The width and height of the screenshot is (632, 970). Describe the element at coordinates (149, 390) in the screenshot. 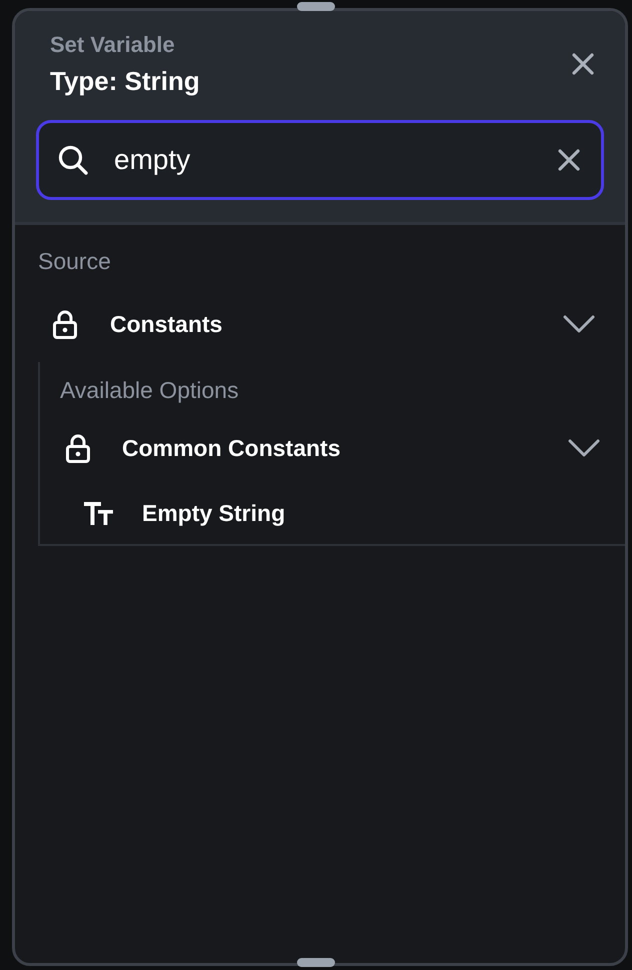

I see `section-label: Available Options` at that location.